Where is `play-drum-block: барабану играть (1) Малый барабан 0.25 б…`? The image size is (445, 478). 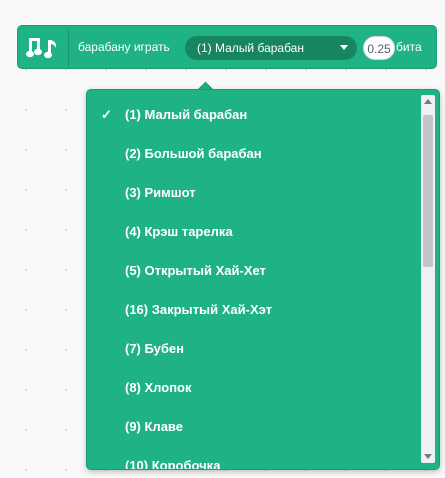 play-drum-block: барабану играть (1) Малый барабан 0.25 б… is located at coordinates (227, 47).